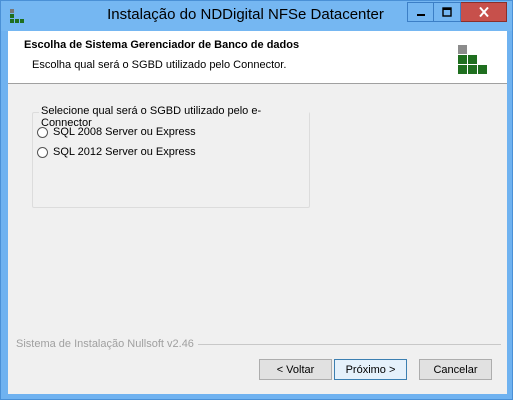 This screenshot has width=513, height=400. I want to click on footer-divider, so click(349, 344).